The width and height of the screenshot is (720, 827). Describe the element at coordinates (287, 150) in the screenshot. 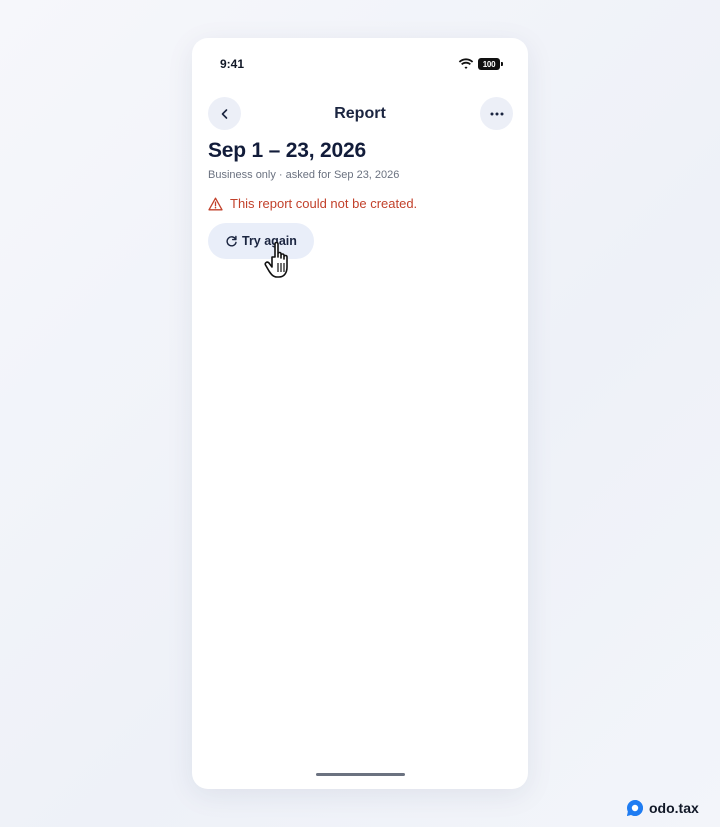

I see `report-title: Sep 1 – 23, 2026` at that location.